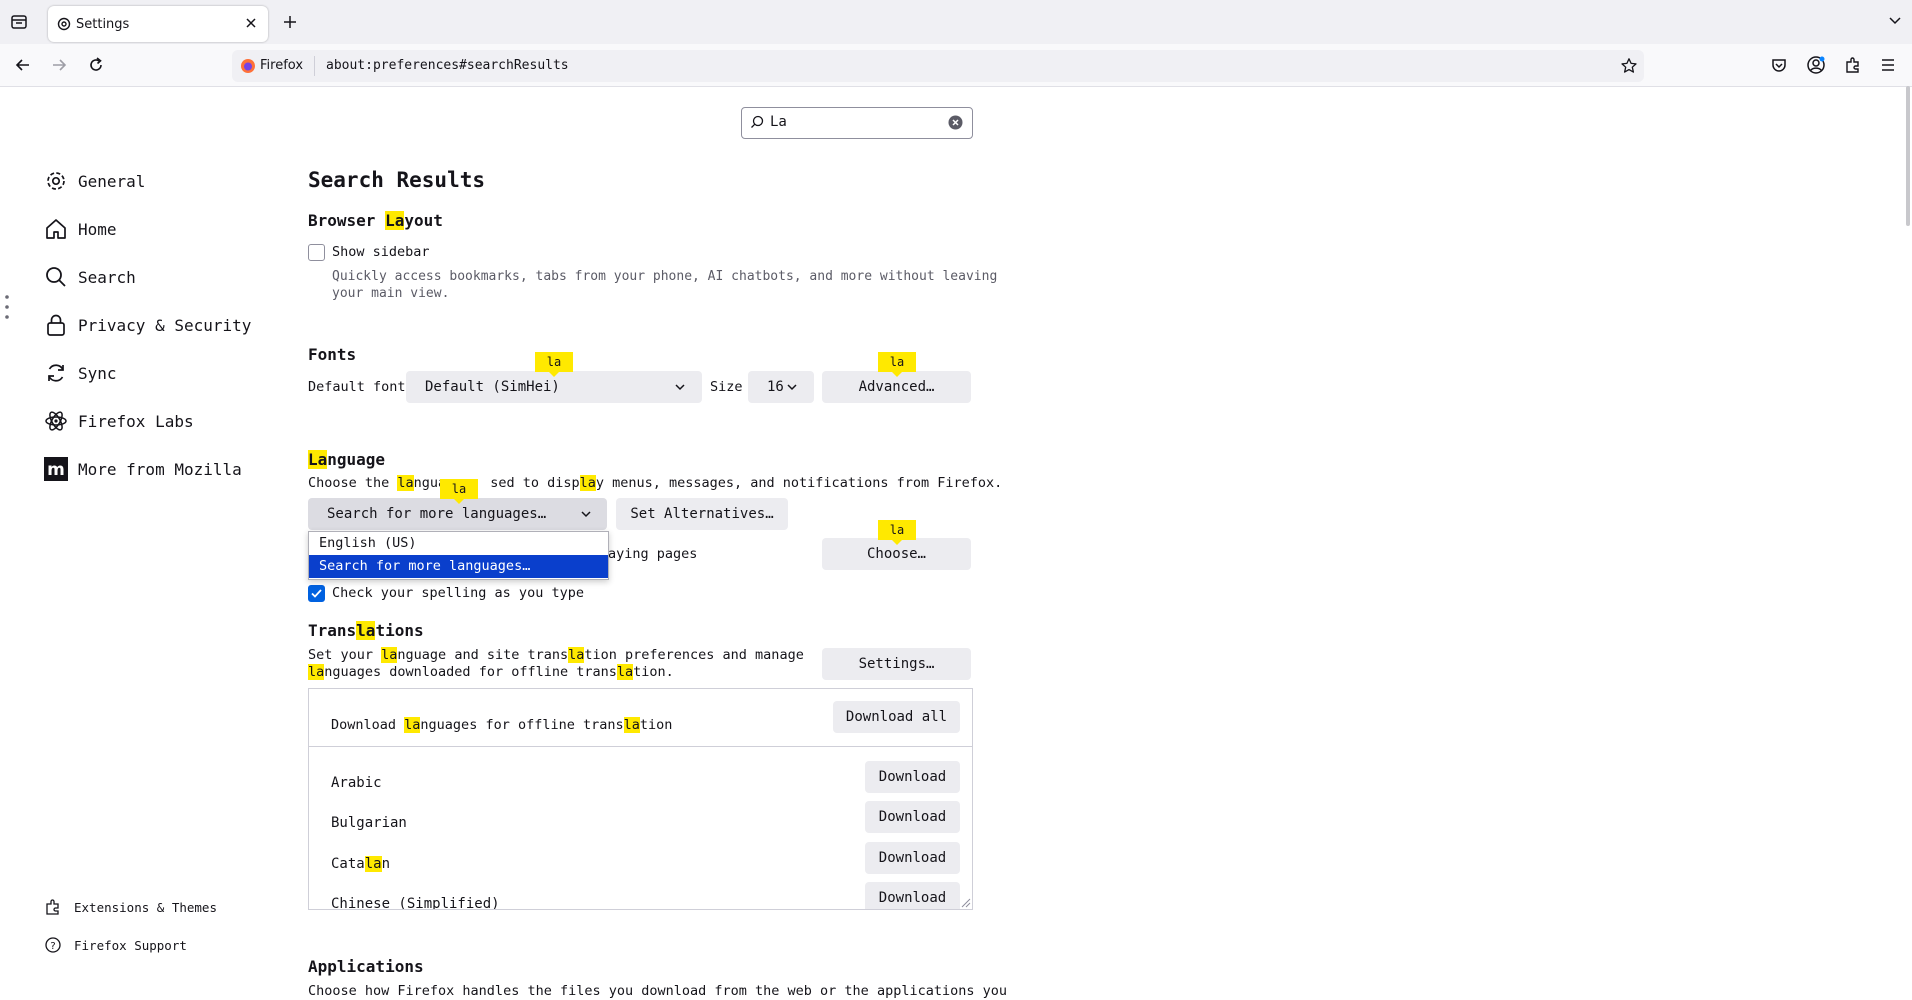 This screenshot has height=1000, width=1912. Describe the element at coordinates (136, 421) in the screenshot. I see `category-label: Firefox Labs` at that location.